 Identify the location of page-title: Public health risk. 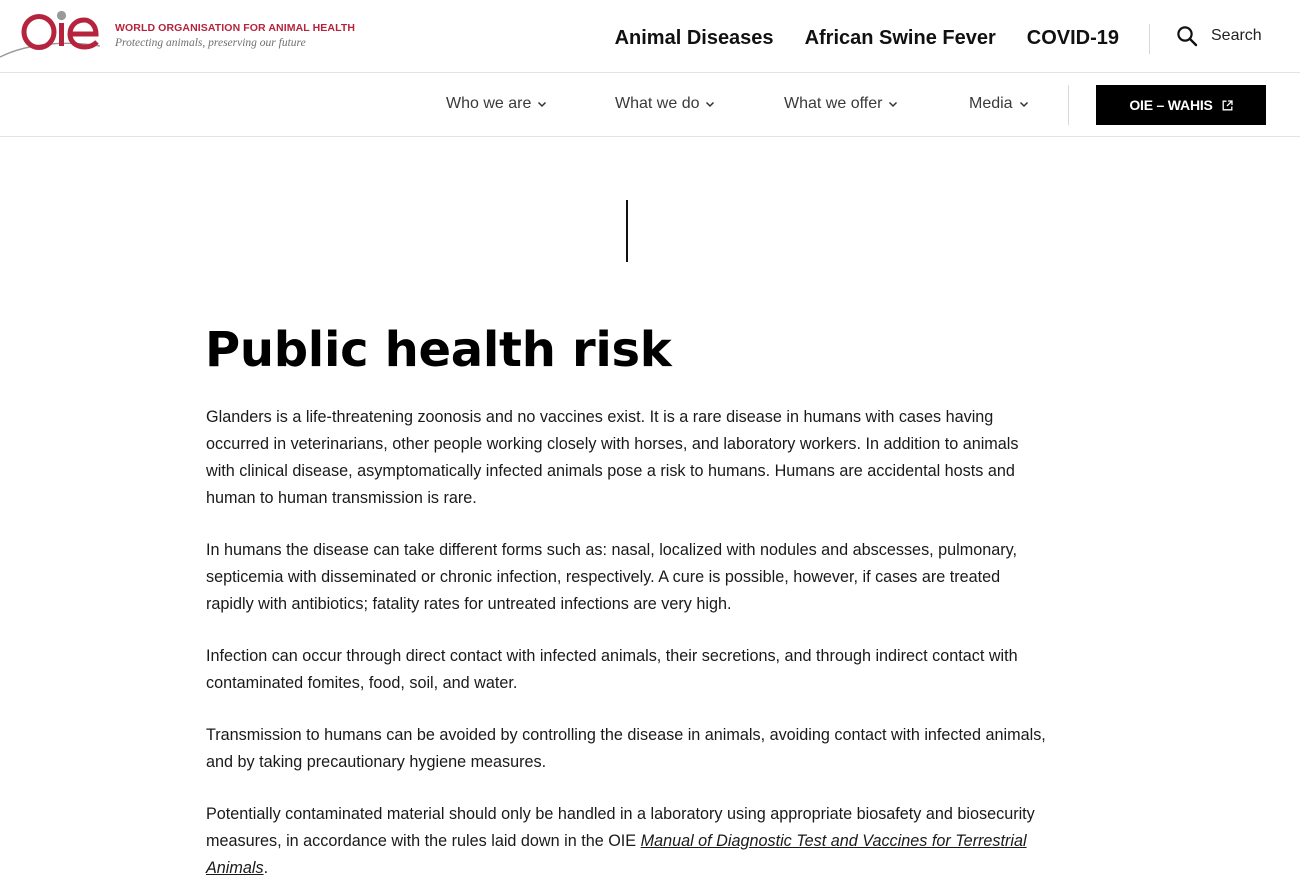
(438, 350).